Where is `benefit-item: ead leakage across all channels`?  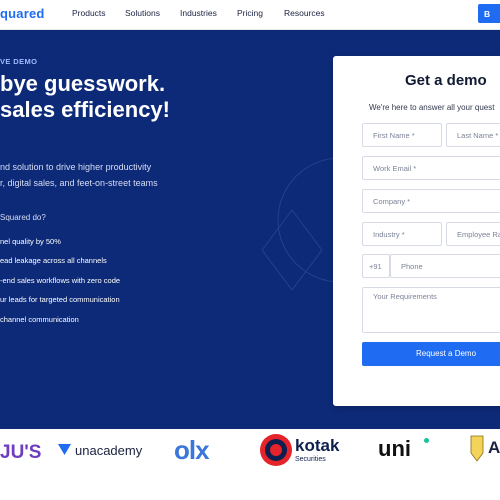 benefit-item: ead leakage across all channels is located at coordinates (53, 261).